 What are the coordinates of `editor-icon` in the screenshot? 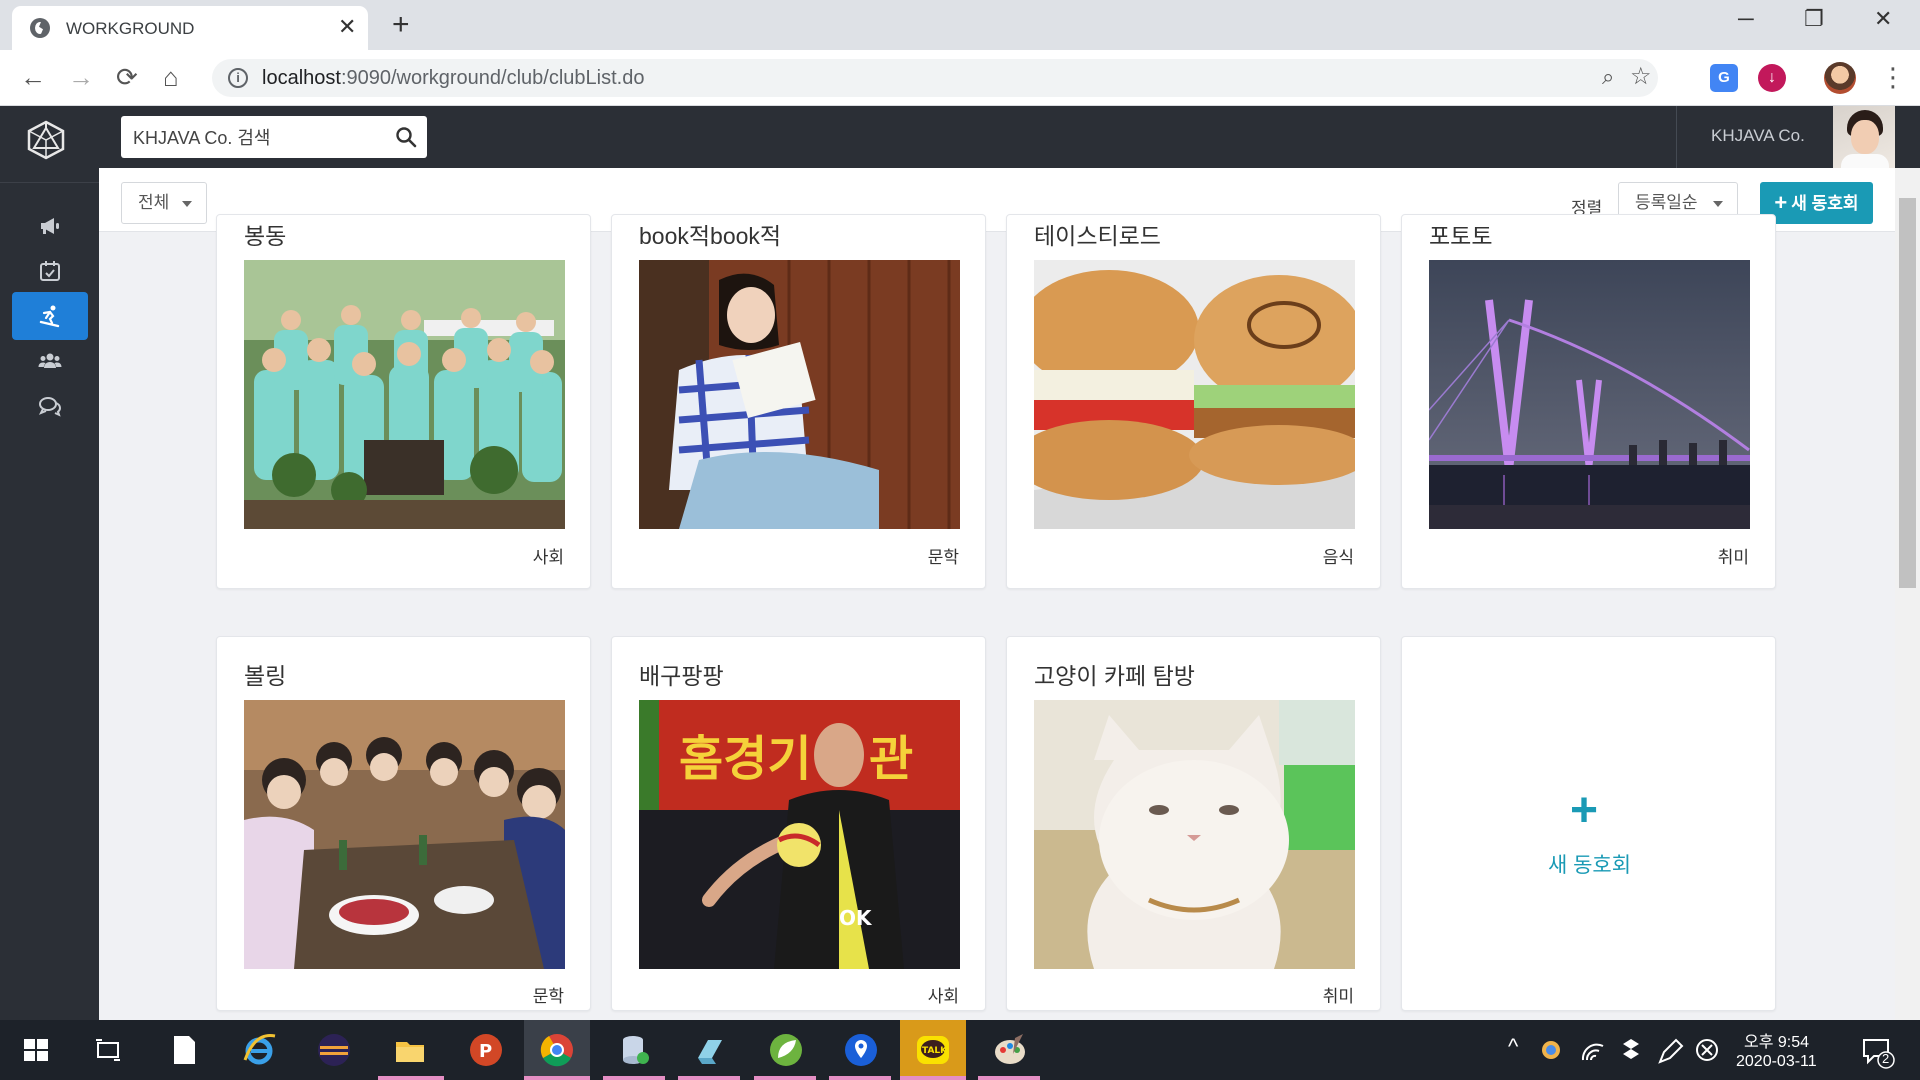 It's located at (710, 1050).